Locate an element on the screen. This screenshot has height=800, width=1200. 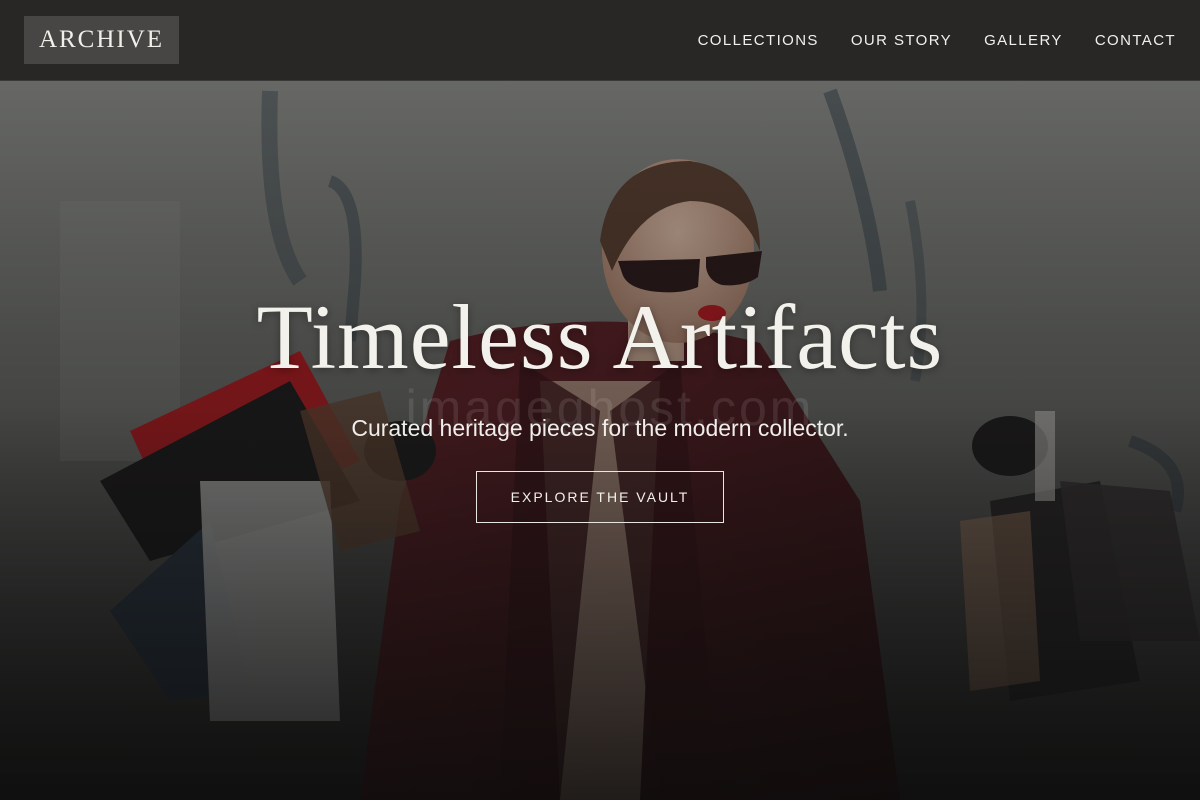
explore-vault-button: EXPLORE THE VAULT is located at coordinates (600, 497).